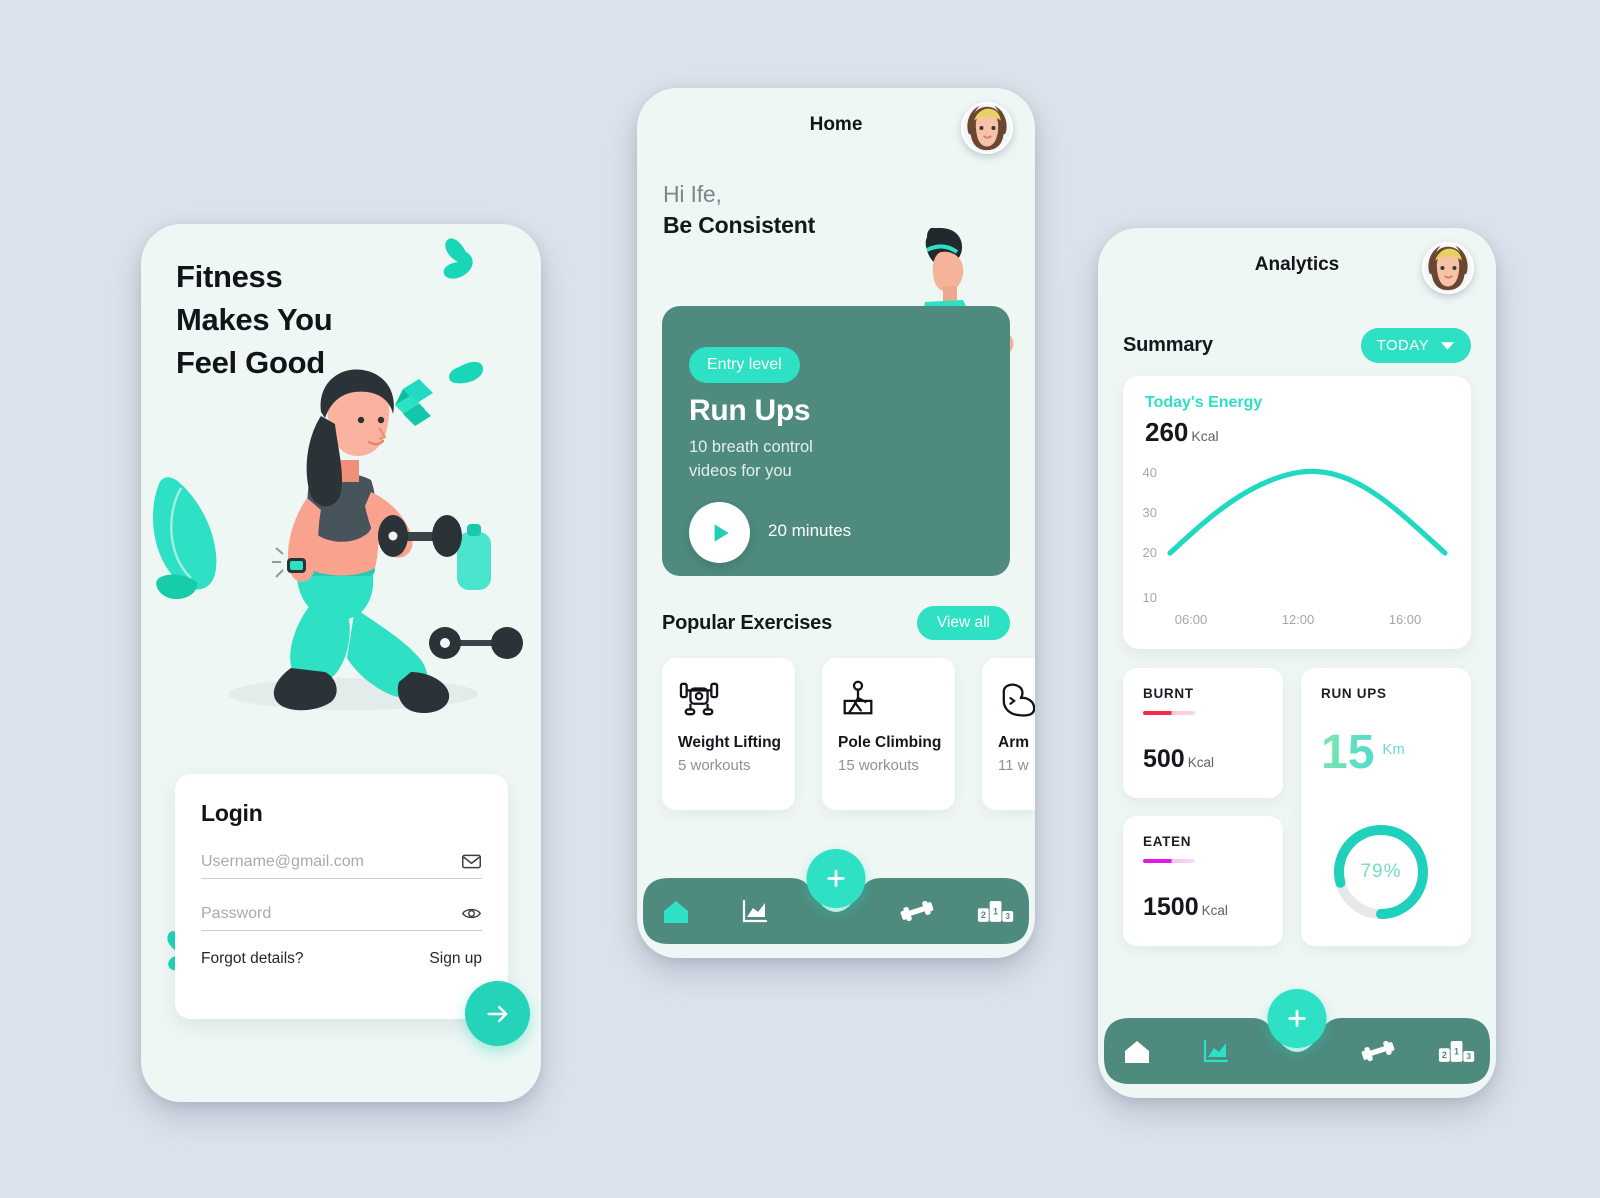 This screenshot has width=1600, height=1198. I want to click on play-icon, so click(721, 532).